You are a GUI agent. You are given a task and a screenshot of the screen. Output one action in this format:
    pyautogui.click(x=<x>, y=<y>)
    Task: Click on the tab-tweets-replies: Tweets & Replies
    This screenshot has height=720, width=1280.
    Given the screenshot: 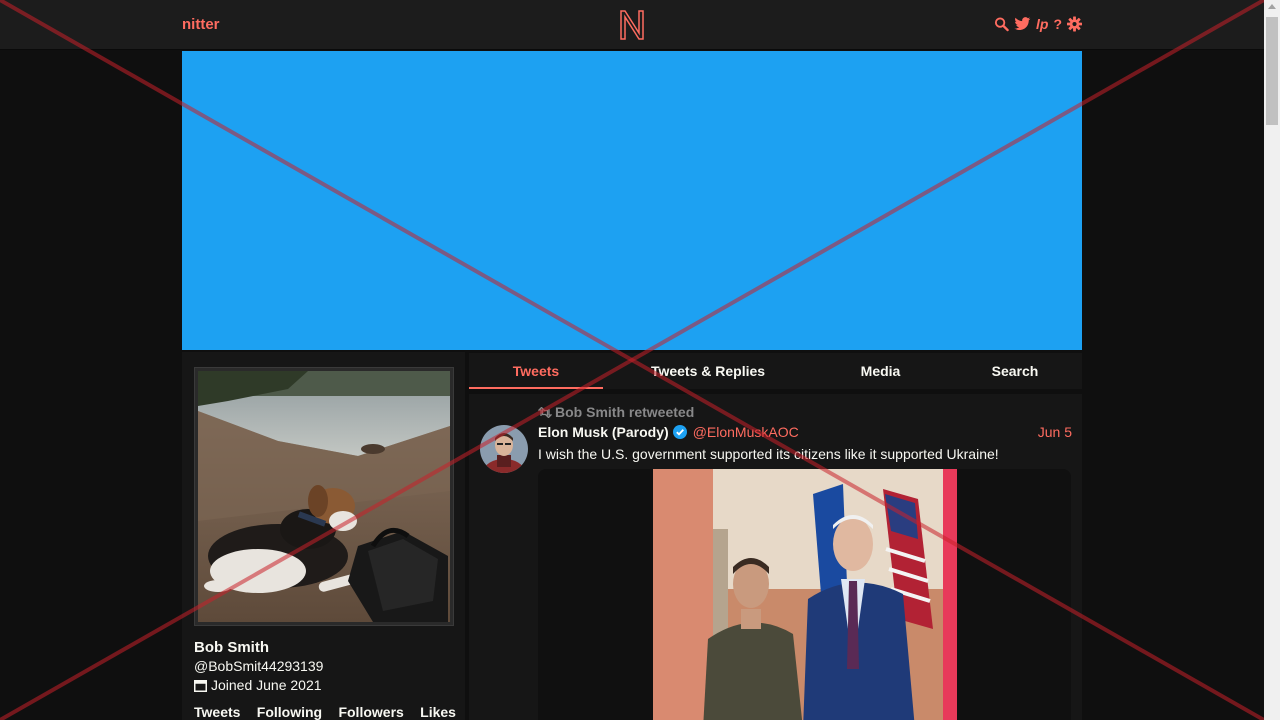 What is the action you would take?
    pyautogui.click(x=708, y=371)
    